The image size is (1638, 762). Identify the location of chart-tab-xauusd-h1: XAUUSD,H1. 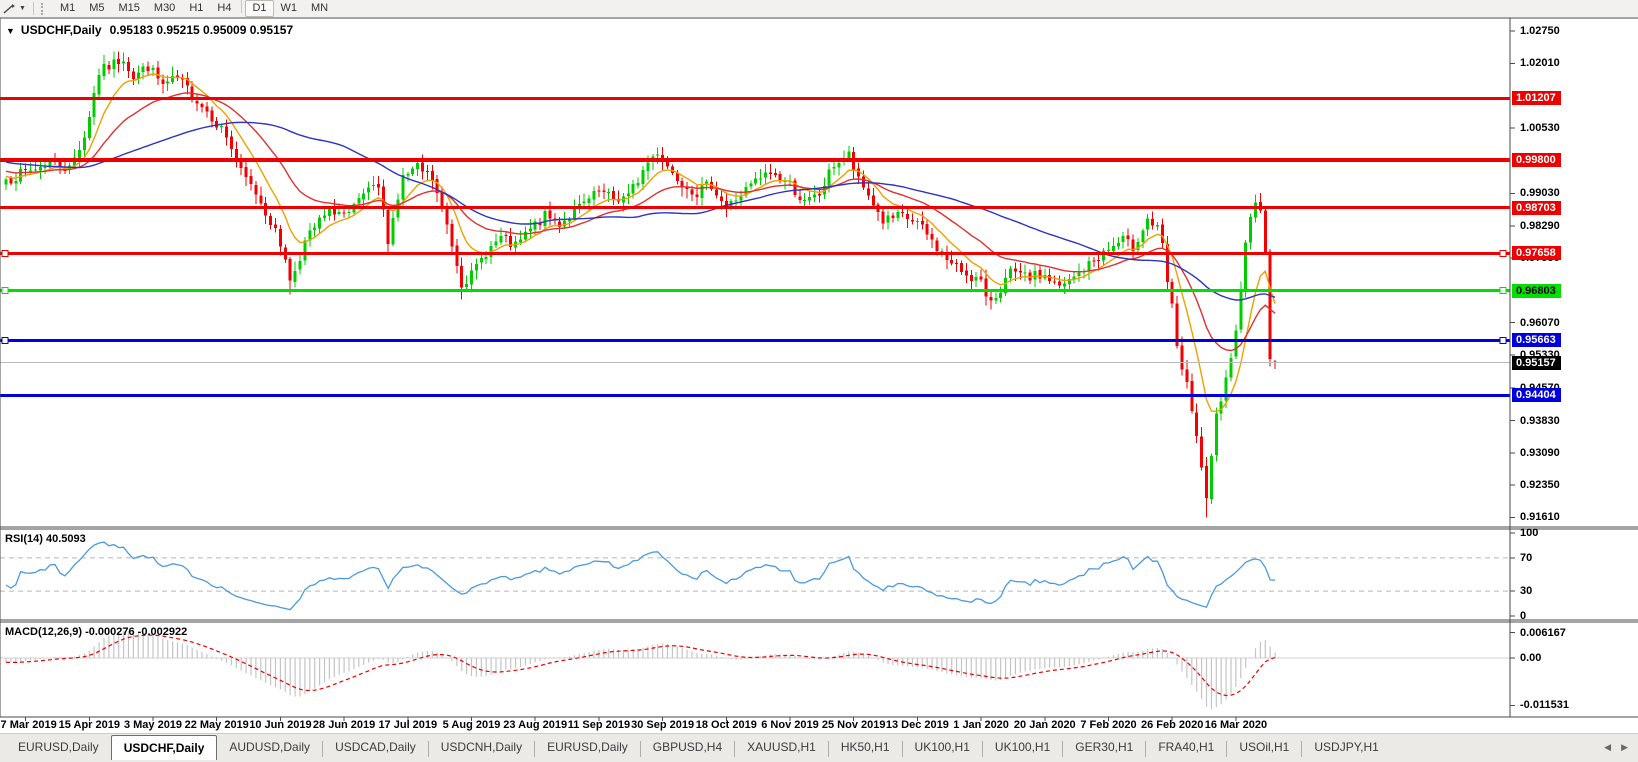
(781, 748).